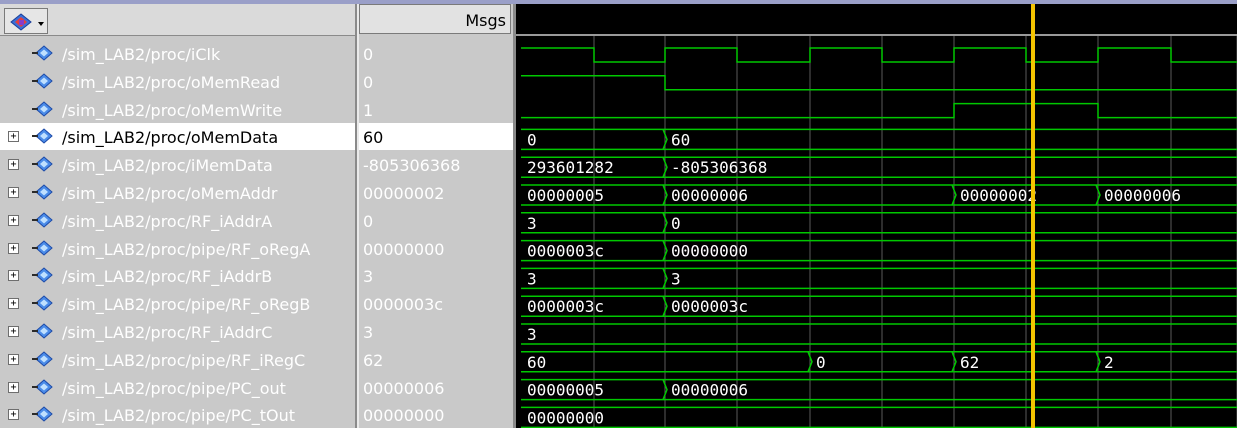 This screenshot has width=1237, height=428. I want to click on value-row: 0000003c, so click(436, 303).